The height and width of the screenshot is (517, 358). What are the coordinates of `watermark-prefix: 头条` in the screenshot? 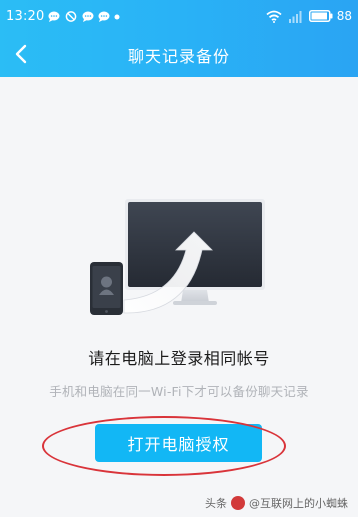 It's located at (216, 503).